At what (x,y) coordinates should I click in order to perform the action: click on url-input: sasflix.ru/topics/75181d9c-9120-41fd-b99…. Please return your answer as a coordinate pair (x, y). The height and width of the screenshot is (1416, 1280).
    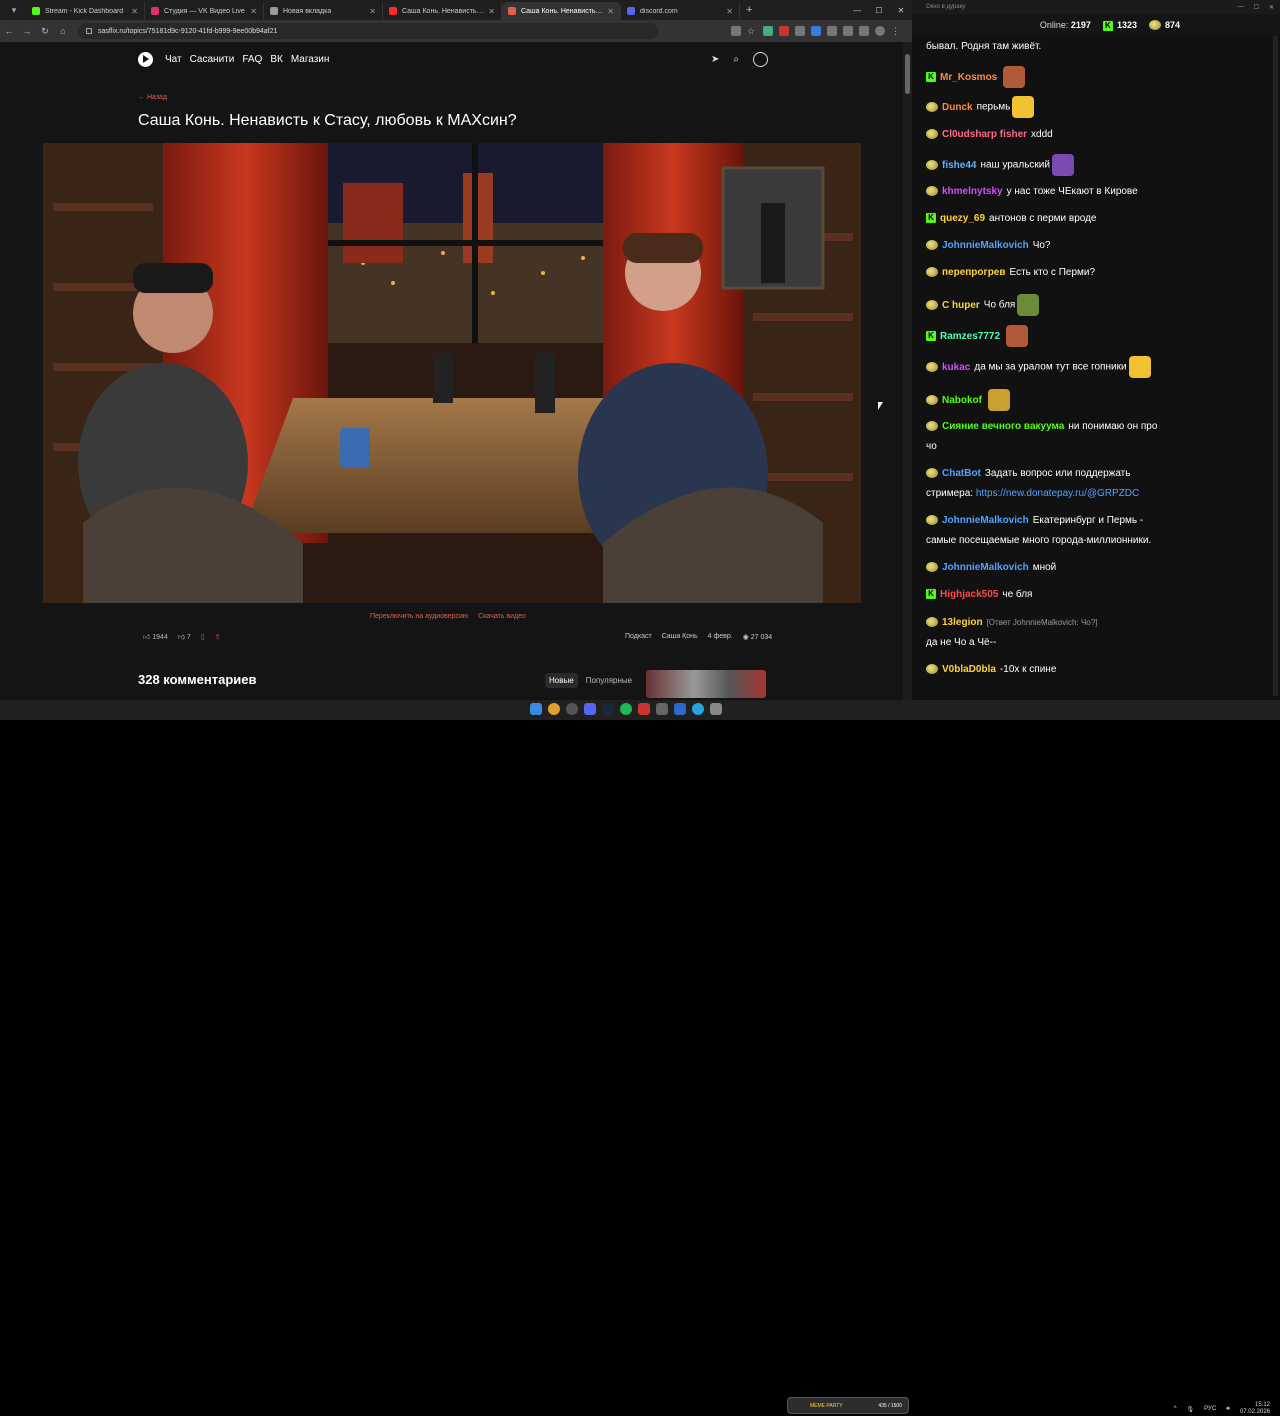
    Looking at the image, I should click on (368, 31).